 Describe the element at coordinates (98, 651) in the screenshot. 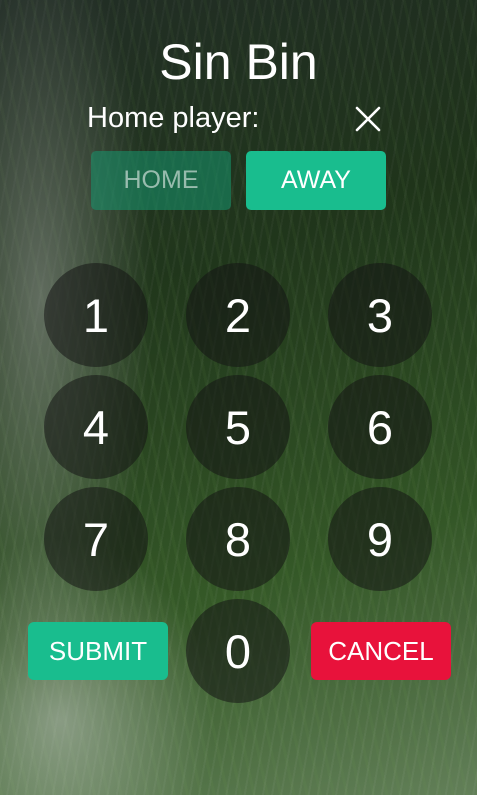

I see `submit-button: SUBMIT` at that location.